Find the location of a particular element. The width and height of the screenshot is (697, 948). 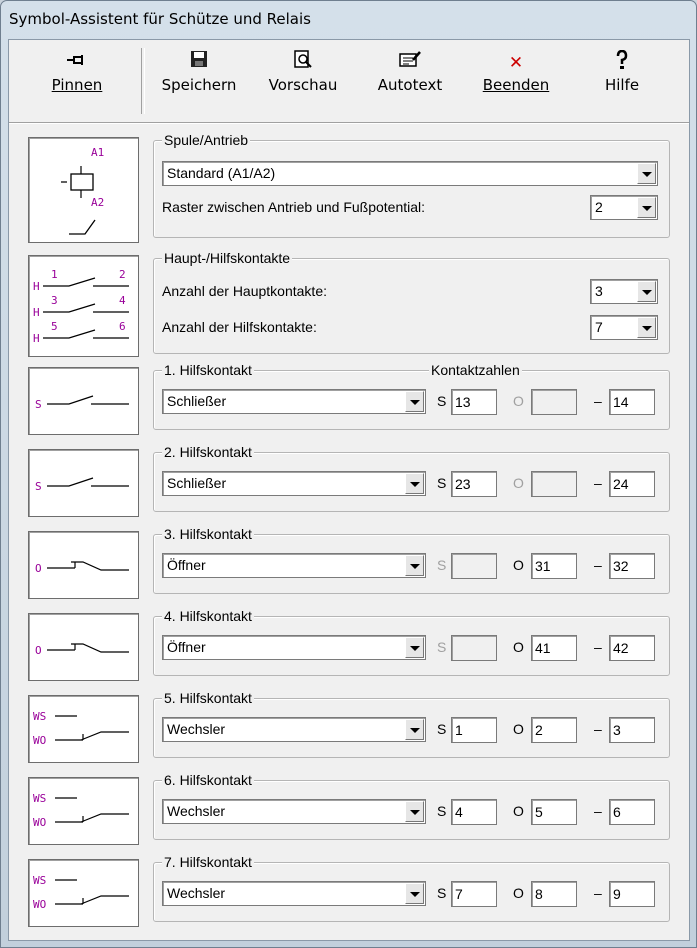

end-number-value: 9 is located at coordinates (617, 894).